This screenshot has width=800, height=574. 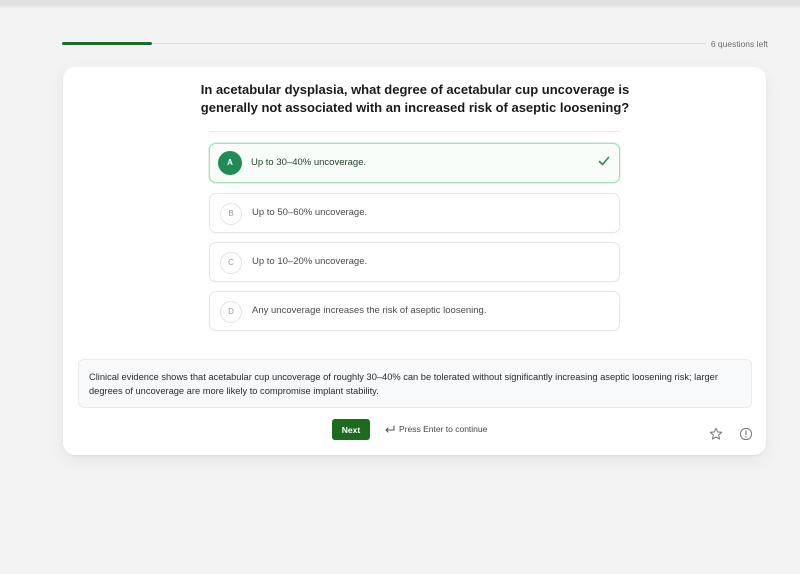 What do you see at coordinates (309, 162) in the screenshot?
I see `option-text-a: Up to 30–40% uncoverage.` at bounding box center [309, 162].